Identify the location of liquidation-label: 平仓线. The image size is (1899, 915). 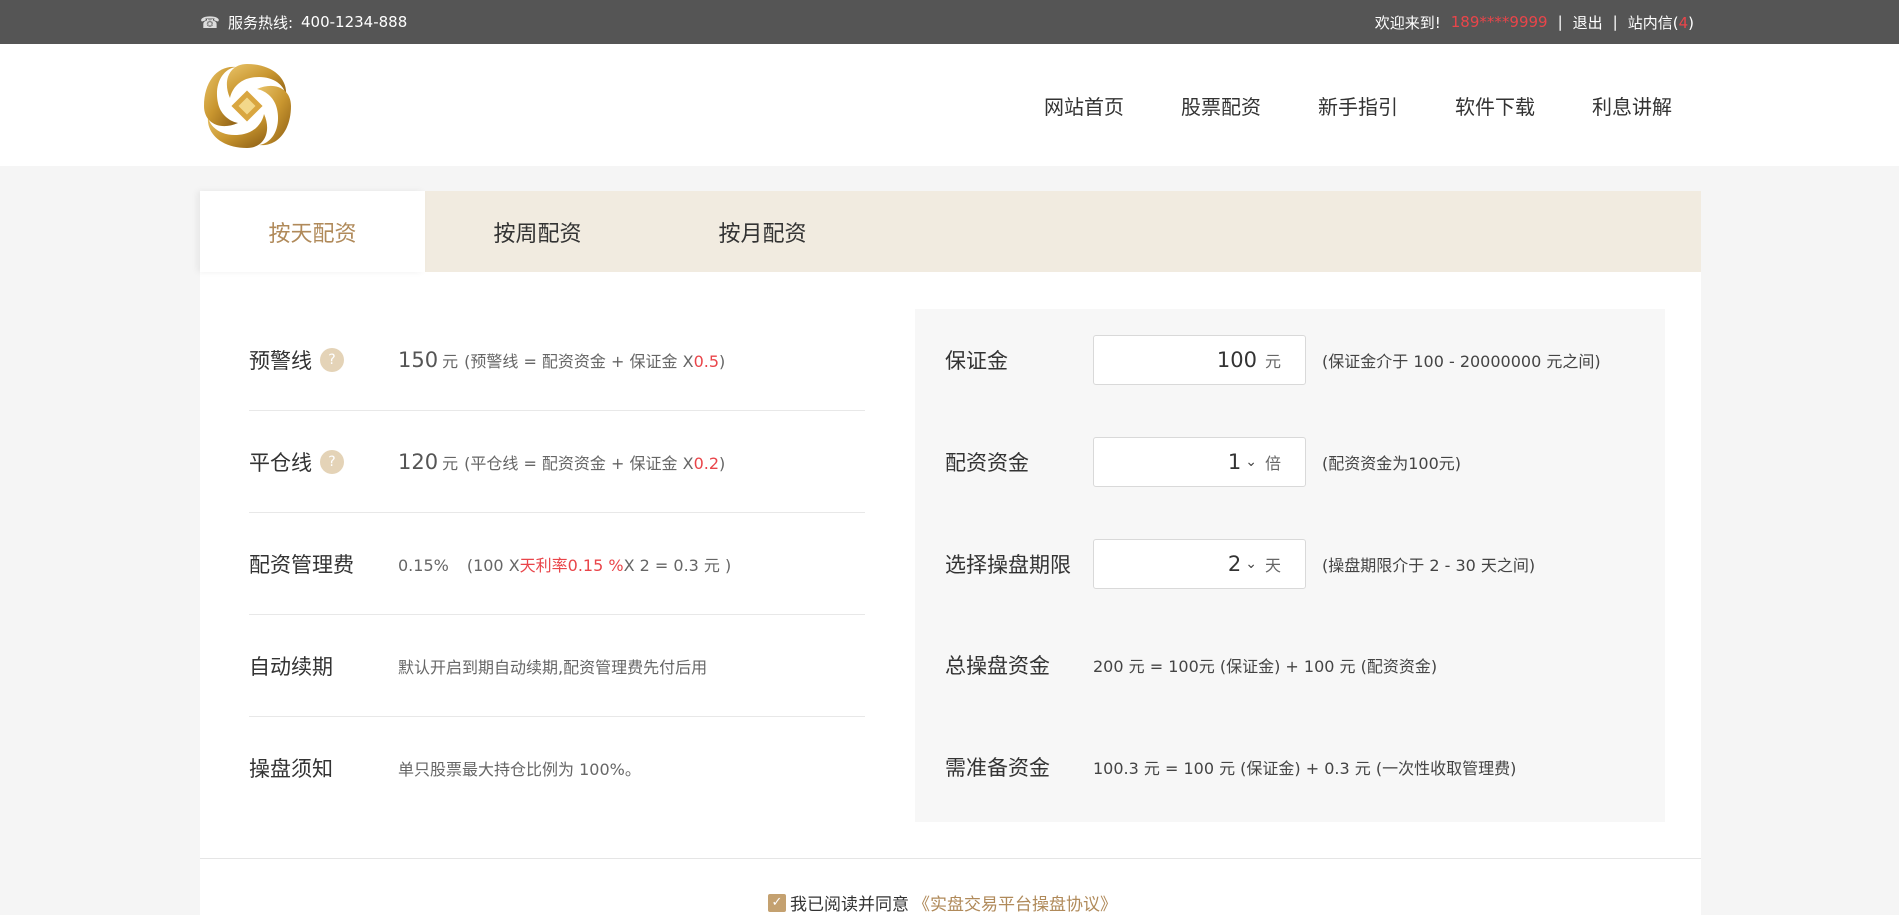
(280, 462).